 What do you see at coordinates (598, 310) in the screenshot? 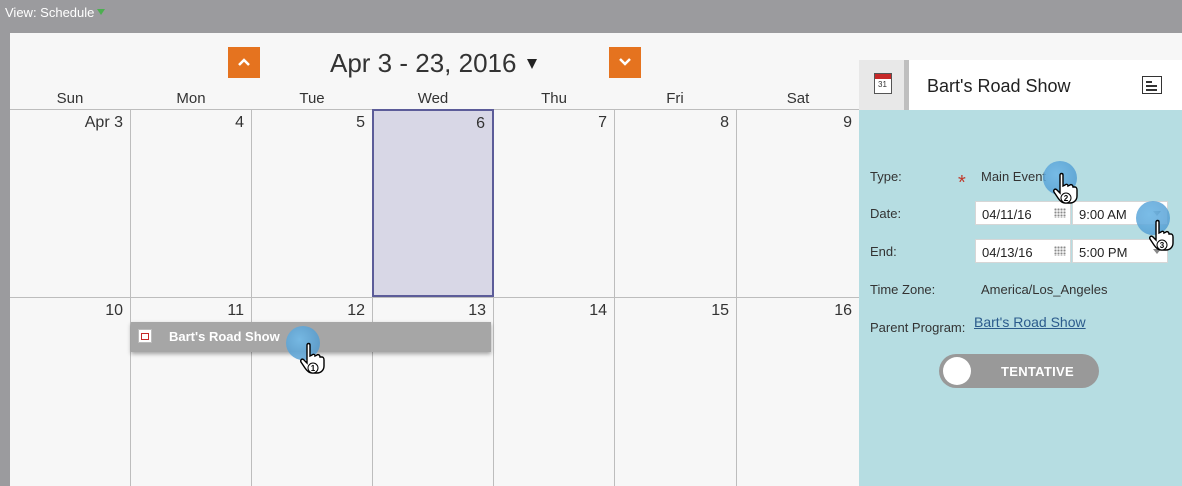
I see `day-number: 14` at bounding box center [598, 310].